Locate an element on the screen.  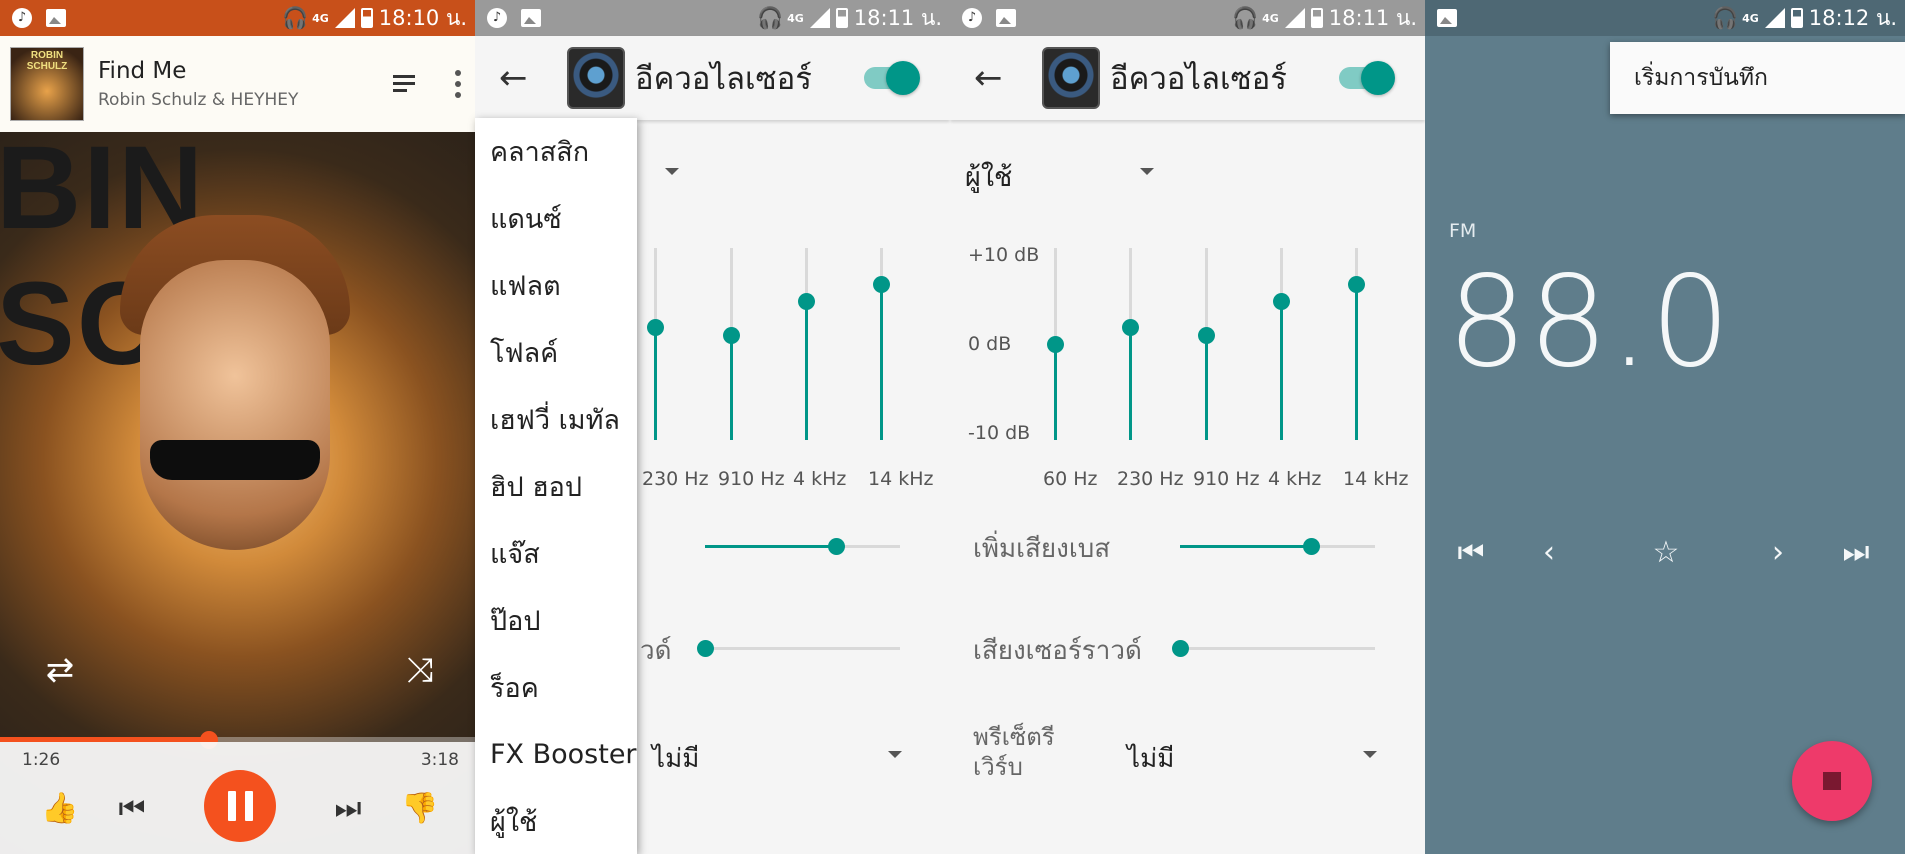
next-track-icon: ⏭ is located at coordinates (348, 808).